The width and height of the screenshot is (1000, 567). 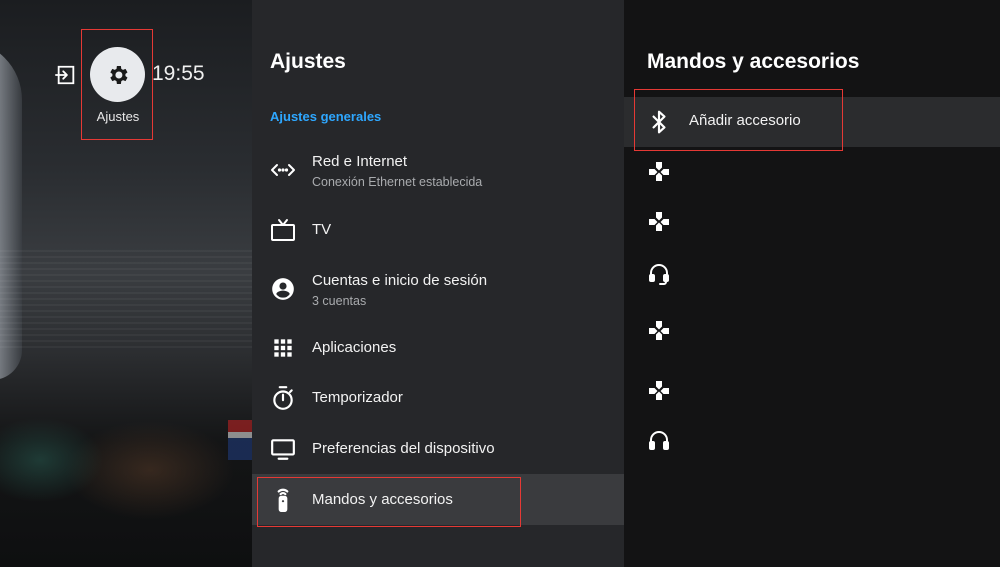 I want to click on section-title: Ajustes generales, so click(x=326, y=116).